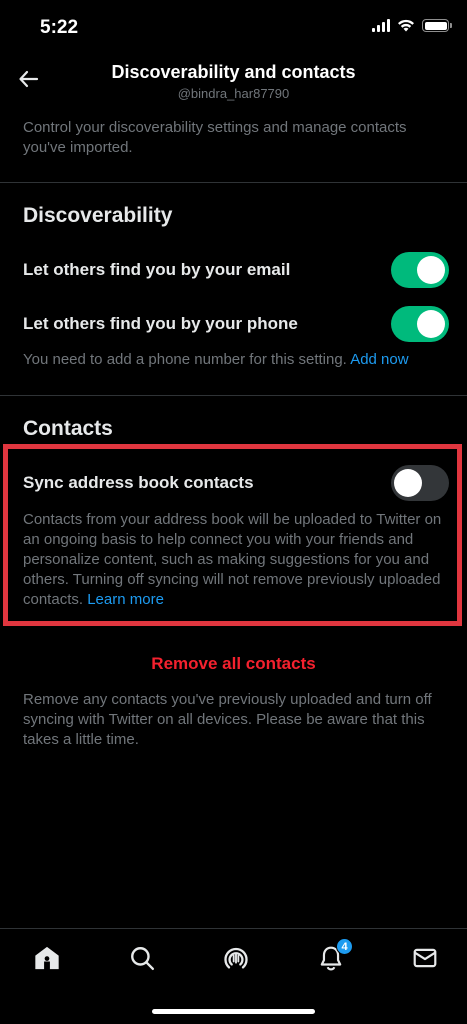 The height and width of the screenshot is (1024, 467). I want to click on nav-home, so click(47, 958).